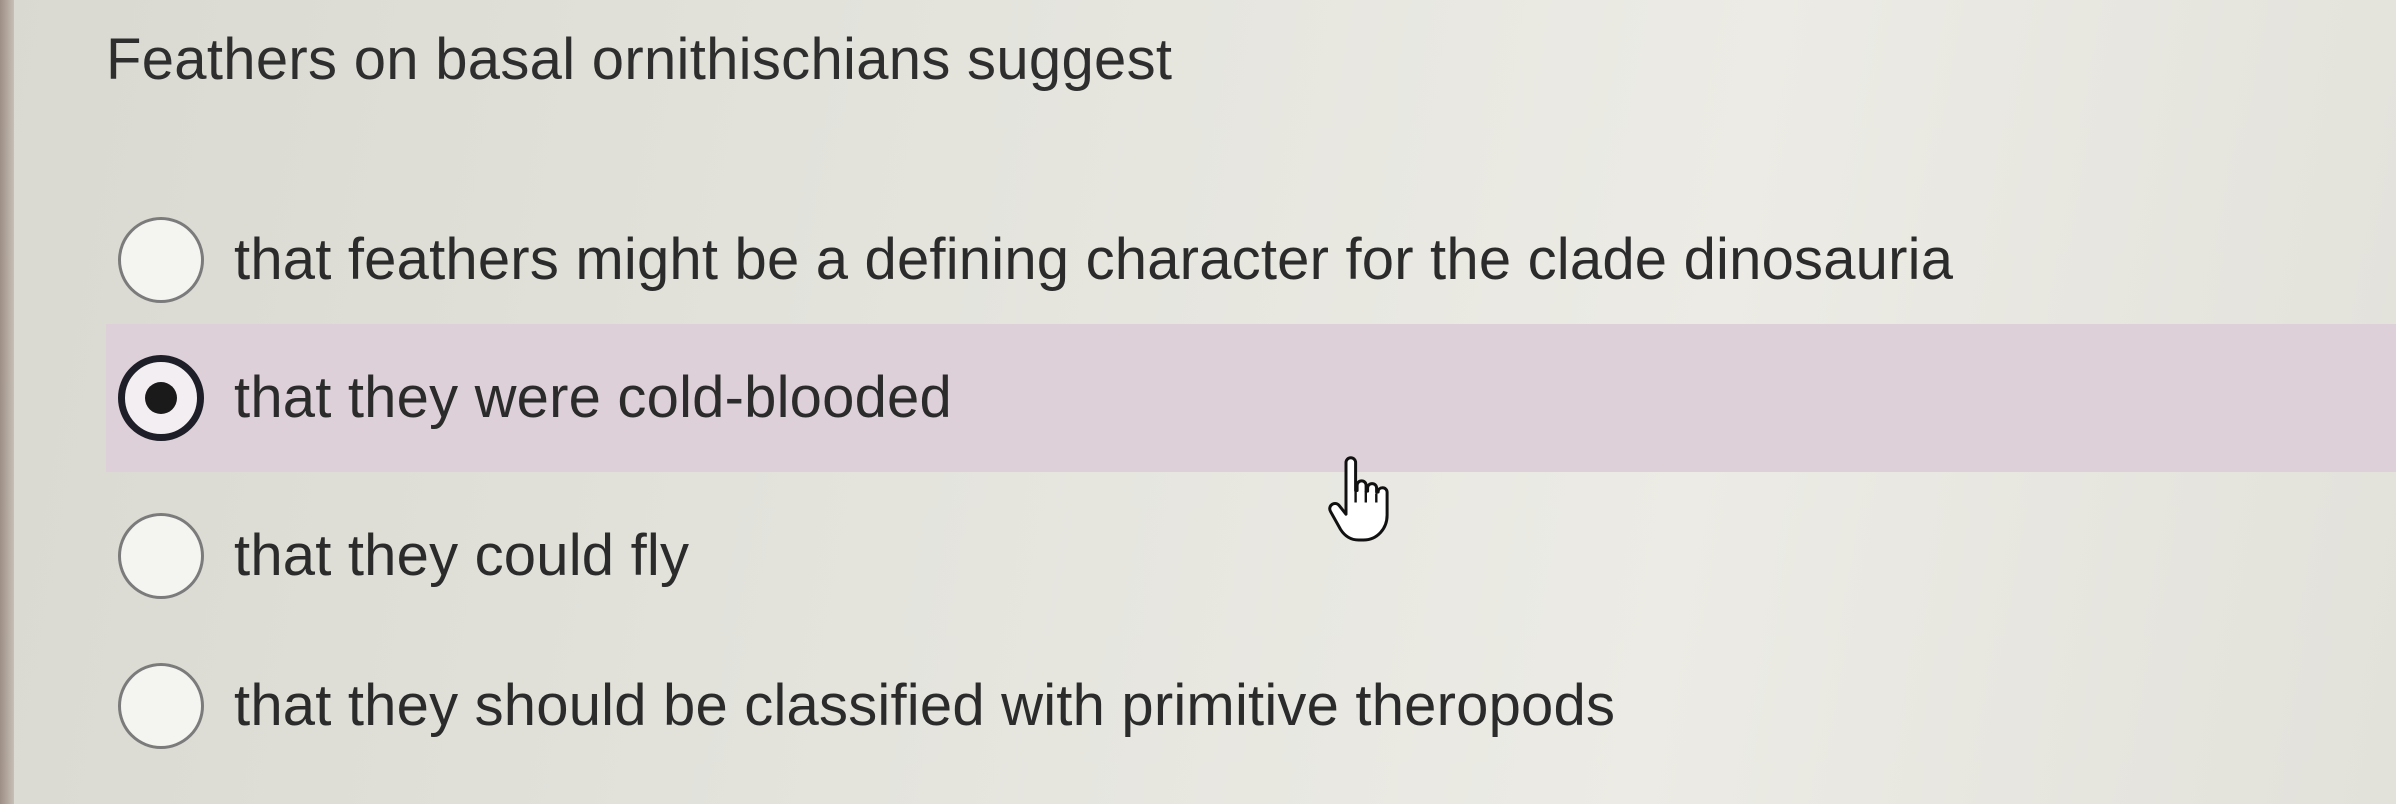  I want to click on option-3-label: that they could fly, so click(461, 556).